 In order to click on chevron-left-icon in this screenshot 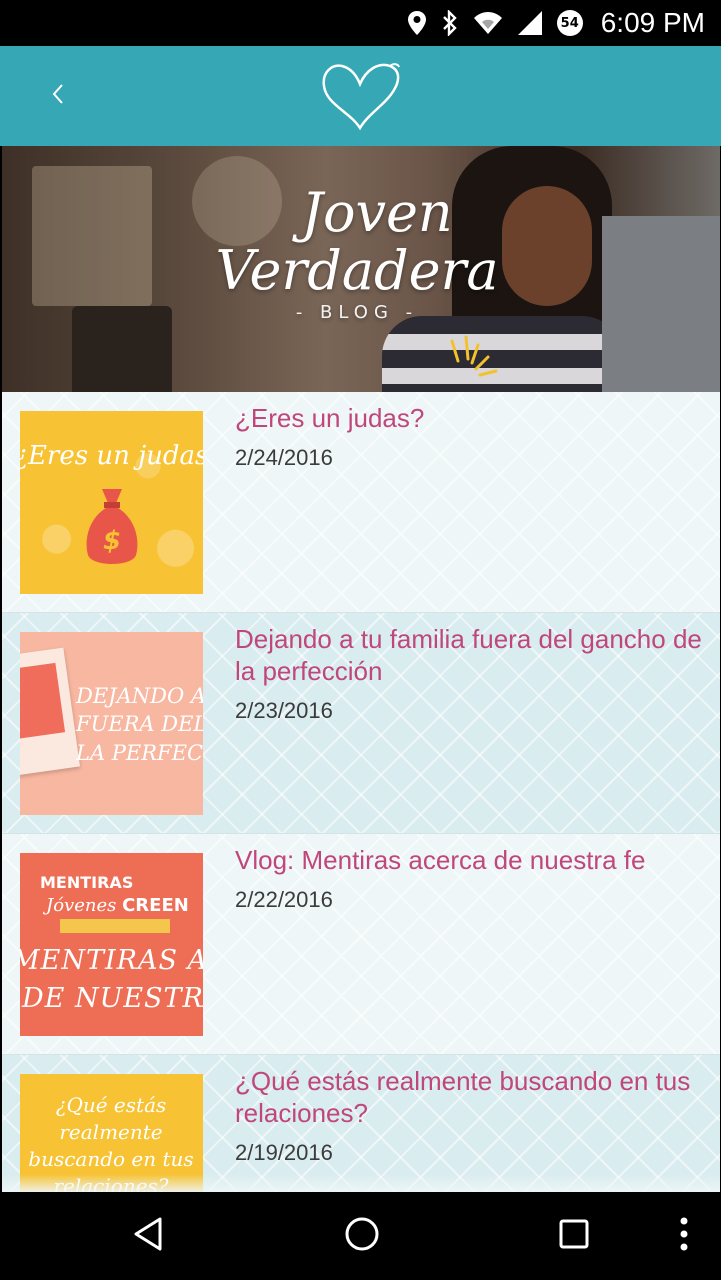, I will do `click(58, 96)`.